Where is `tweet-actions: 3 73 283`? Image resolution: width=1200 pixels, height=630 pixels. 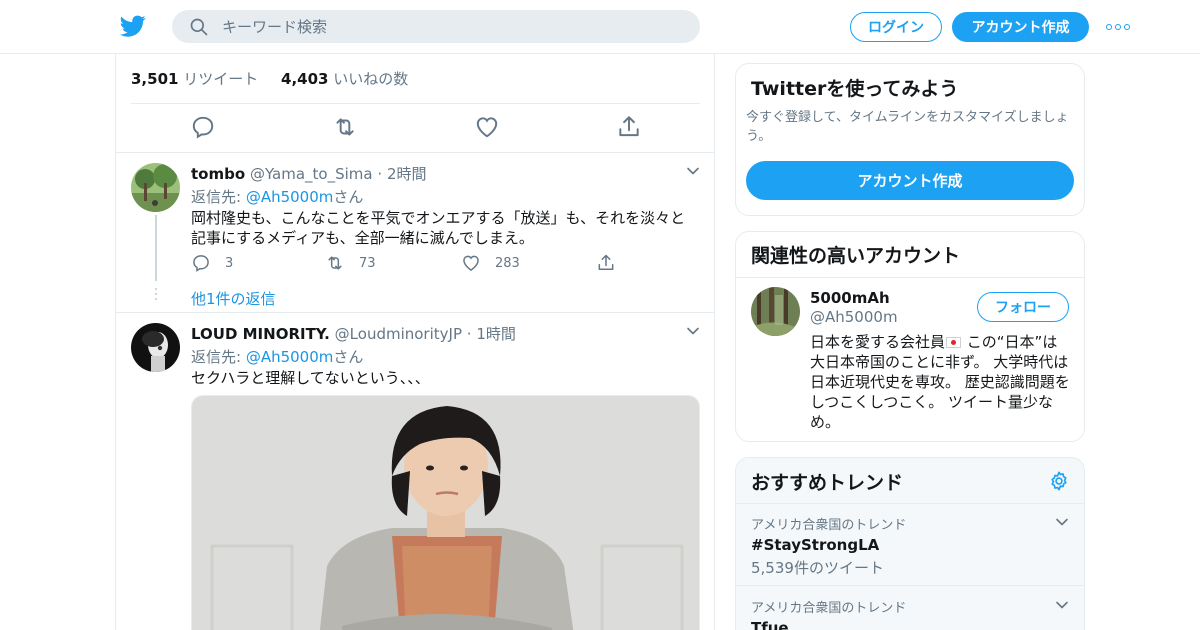
tweet-actions: 3 73 283 is located at coordinates (411, 264).